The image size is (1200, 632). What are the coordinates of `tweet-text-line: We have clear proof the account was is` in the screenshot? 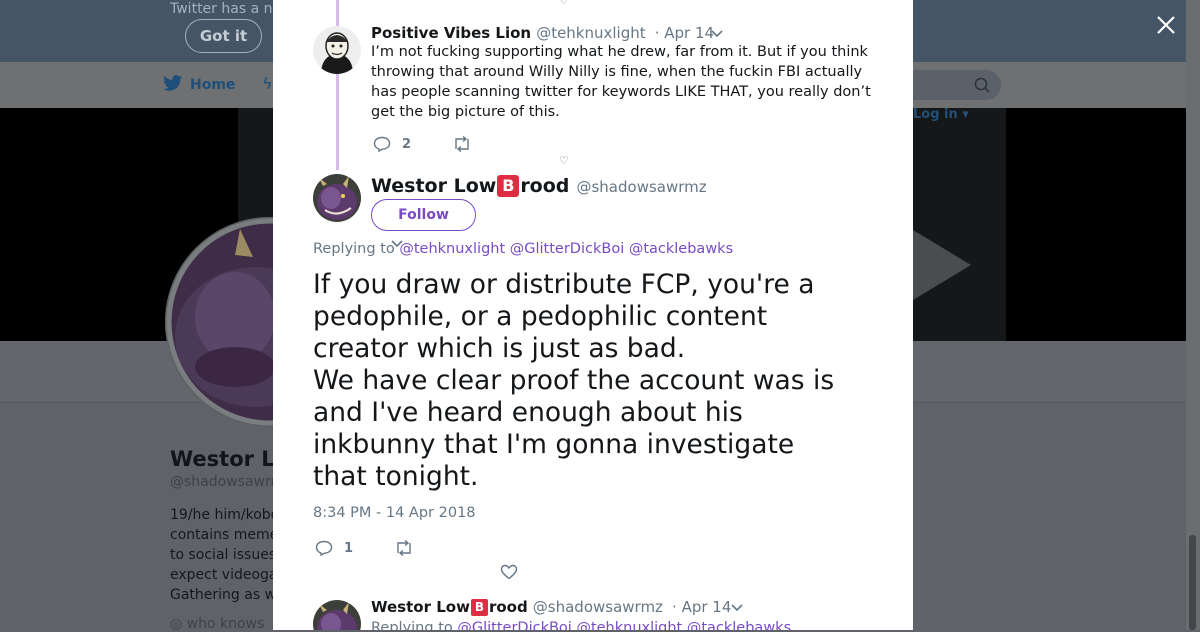 It's located at (574, 380).